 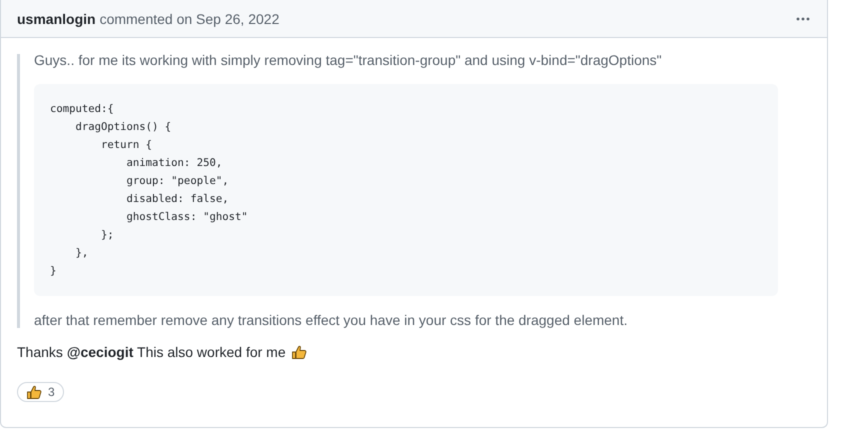 I want to click on comment-date: commented on Sep 26, 2022, so click(x=190, y=18).